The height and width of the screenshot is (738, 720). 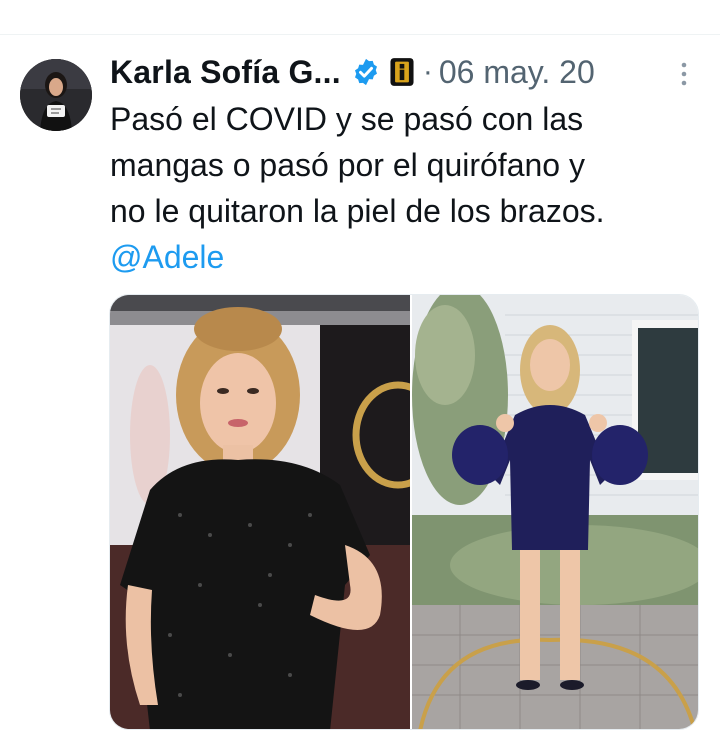 I want to click on author-avatar, so click(x=56, y=95).